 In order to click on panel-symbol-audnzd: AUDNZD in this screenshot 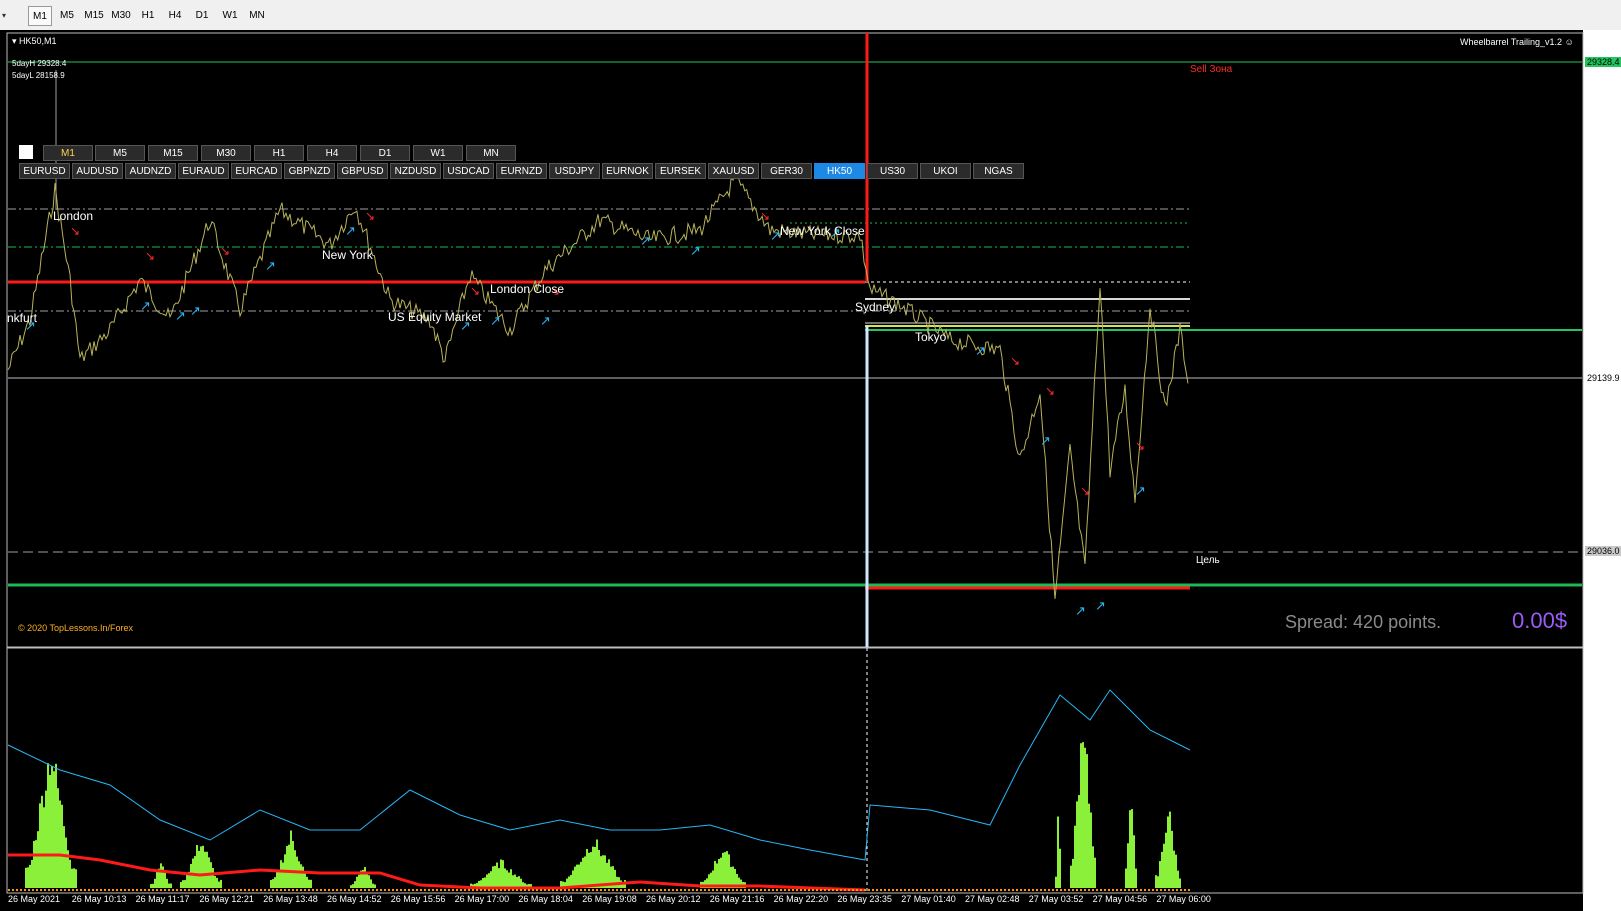, I will do `click(150, 171)`.